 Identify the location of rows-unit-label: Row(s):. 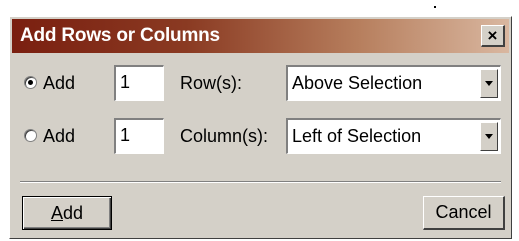
(211, 83).